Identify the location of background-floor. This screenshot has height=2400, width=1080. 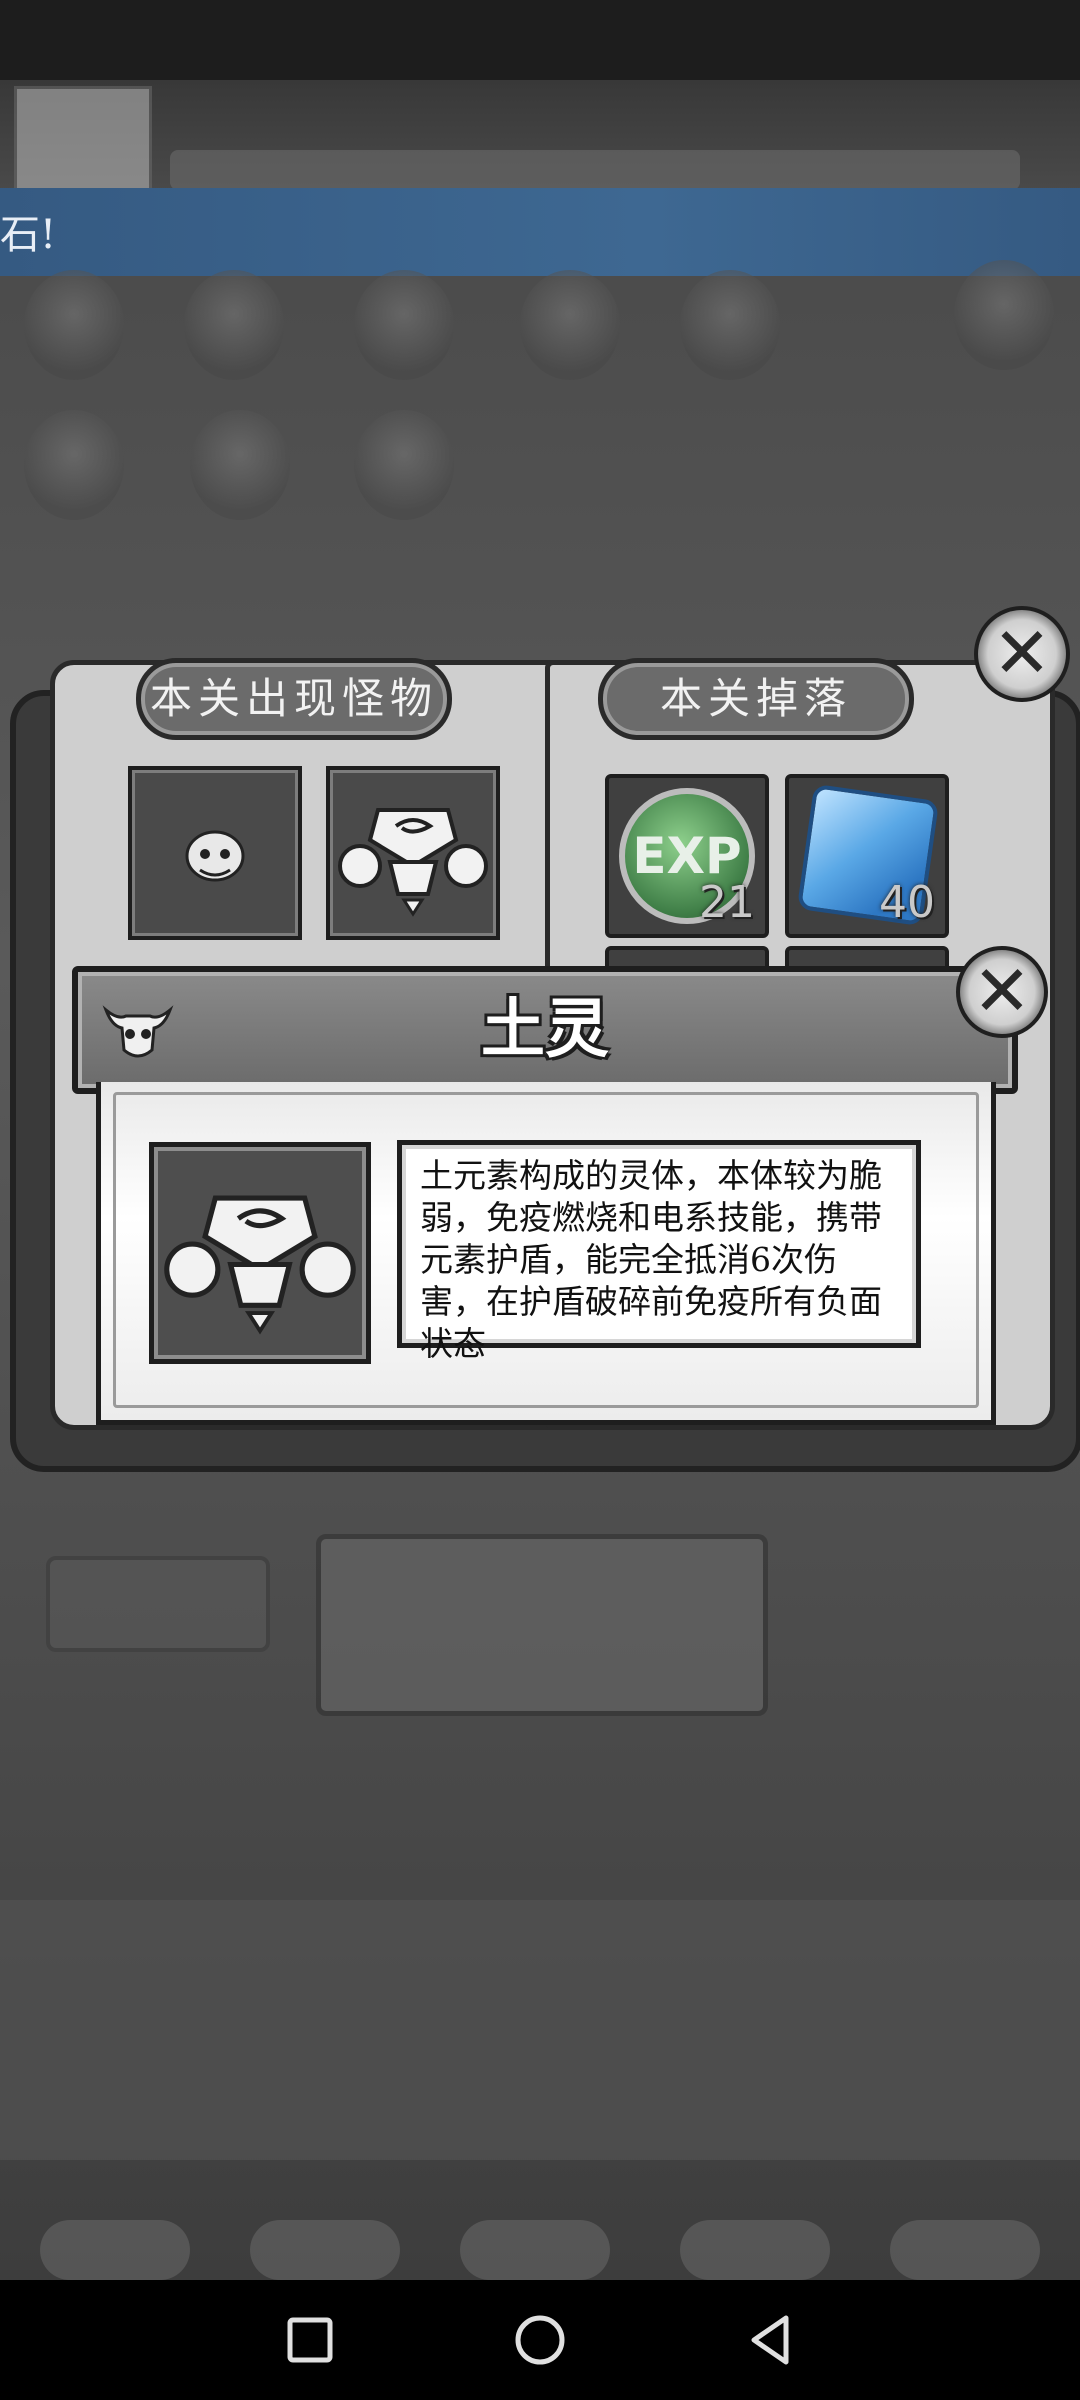
(540, 2030).